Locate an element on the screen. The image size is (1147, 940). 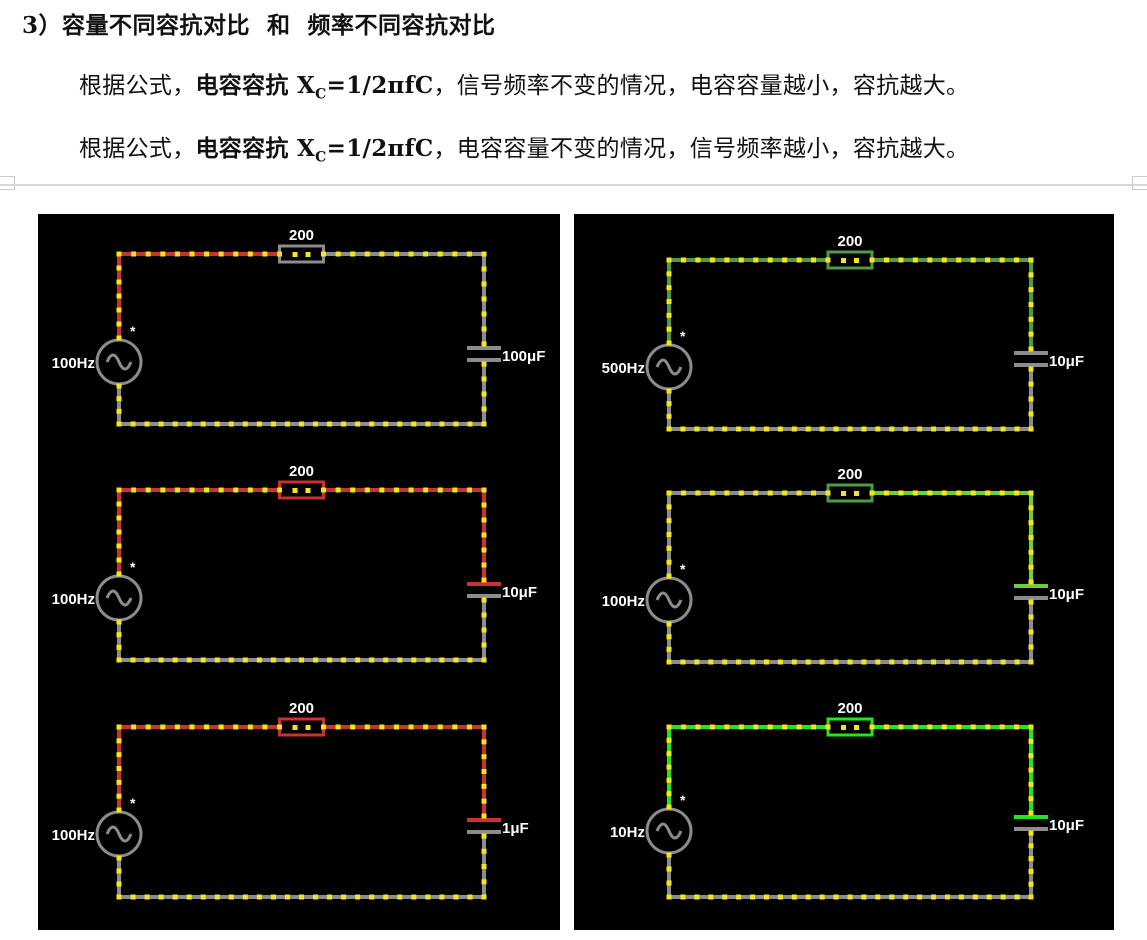
capacitor-value-label: 1μF is located at coordinates (515, 828).